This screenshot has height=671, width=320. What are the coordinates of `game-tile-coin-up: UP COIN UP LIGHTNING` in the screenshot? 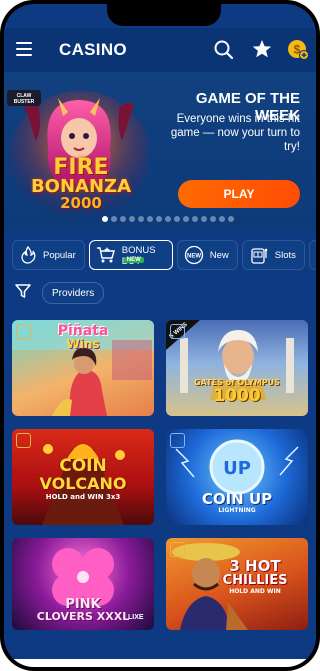 It's located at (237, 477).